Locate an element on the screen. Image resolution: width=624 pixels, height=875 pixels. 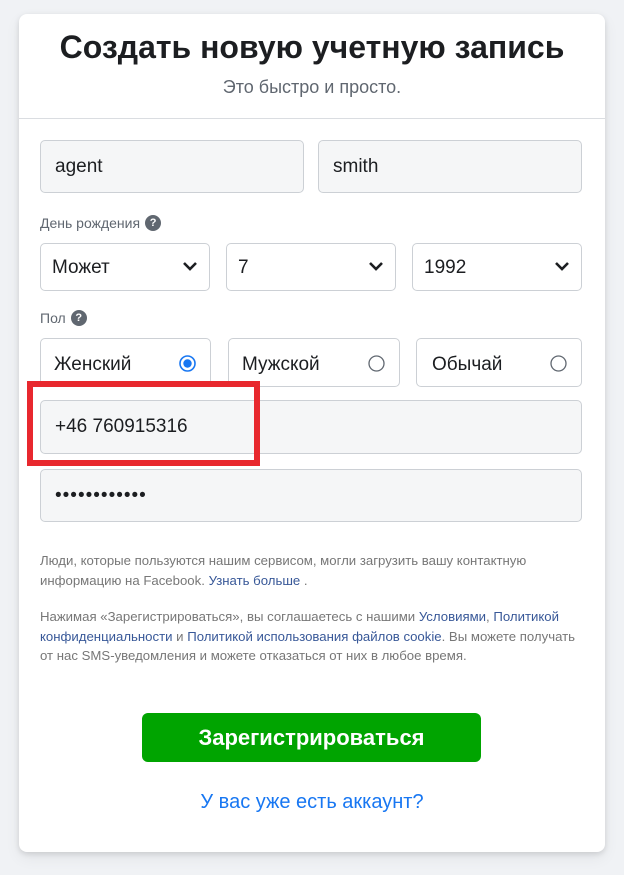
already-have-account-link: У вас уже есть аккаунт? is located at coordinates (312, 802).